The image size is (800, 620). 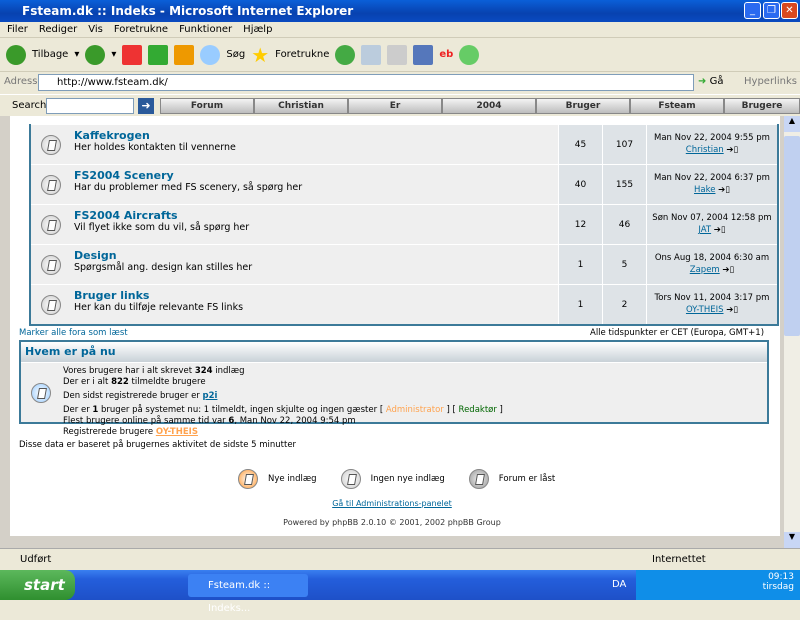 What do you see at coordinates (469, 54) in the screenshot?
I see `messenger-icon` at bounding box center [469, 54].